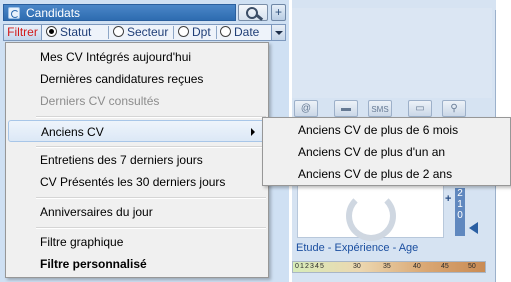 Image resolution: width=511 pixels, height=282 pixels. Describe the element at coordinates (387, 130) in the screenshot. I see `submenu-item-6-mois: Anciens CV de plus de 6 mois` at that location.